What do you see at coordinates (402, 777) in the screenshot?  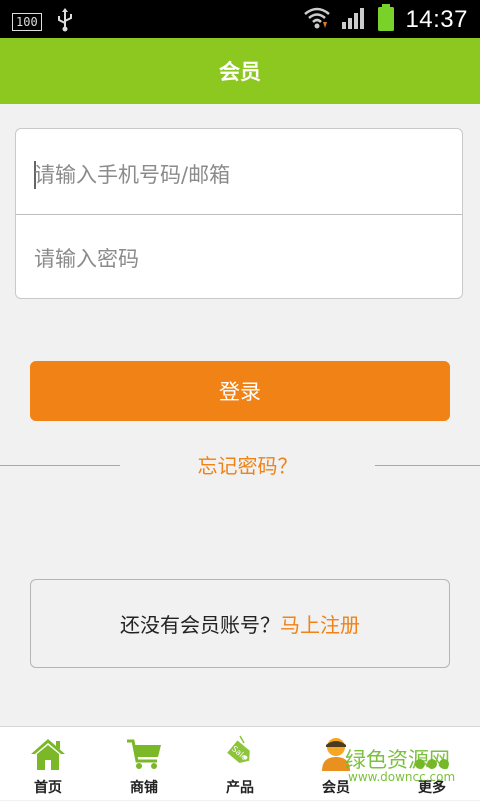 I see `watermark-url: www.downcc.com` at bounding box center [402, 777].